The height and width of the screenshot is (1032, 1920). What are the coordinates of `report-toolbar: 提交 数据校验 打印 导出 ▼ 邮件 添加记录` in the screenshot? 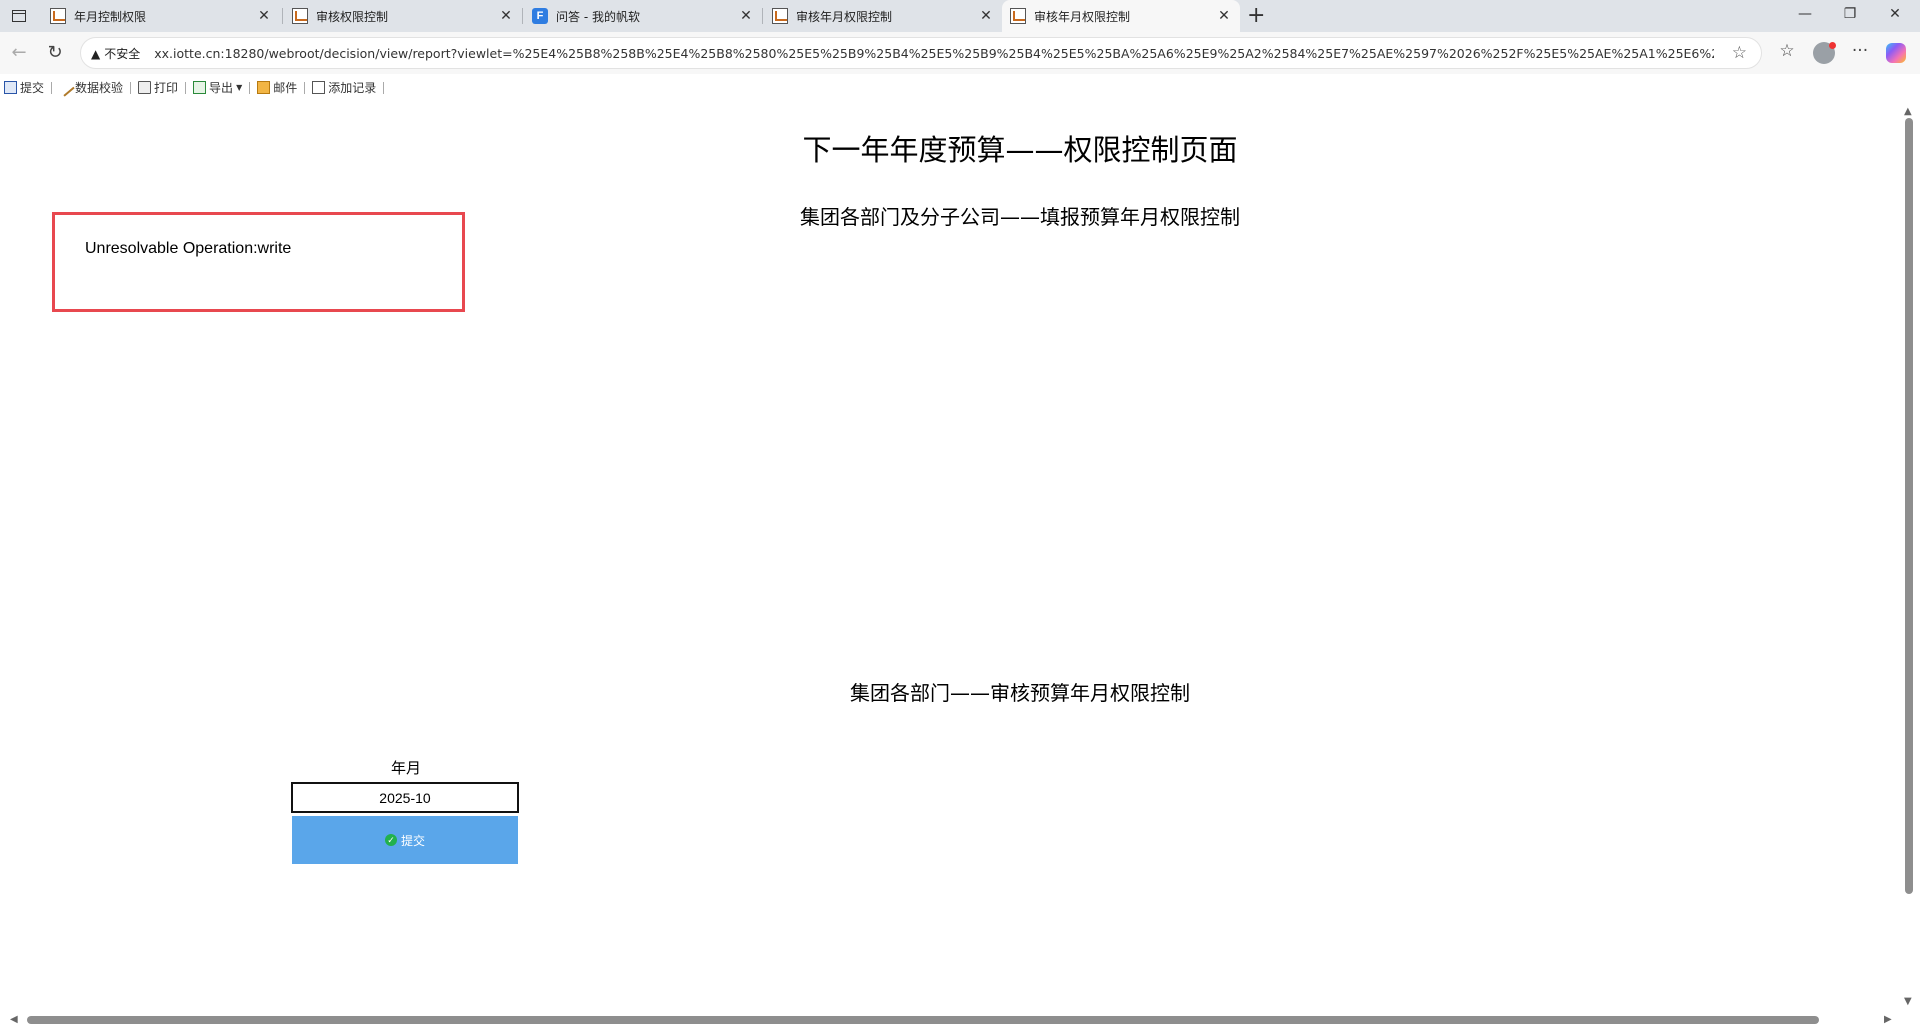 It's located at (960, 88).